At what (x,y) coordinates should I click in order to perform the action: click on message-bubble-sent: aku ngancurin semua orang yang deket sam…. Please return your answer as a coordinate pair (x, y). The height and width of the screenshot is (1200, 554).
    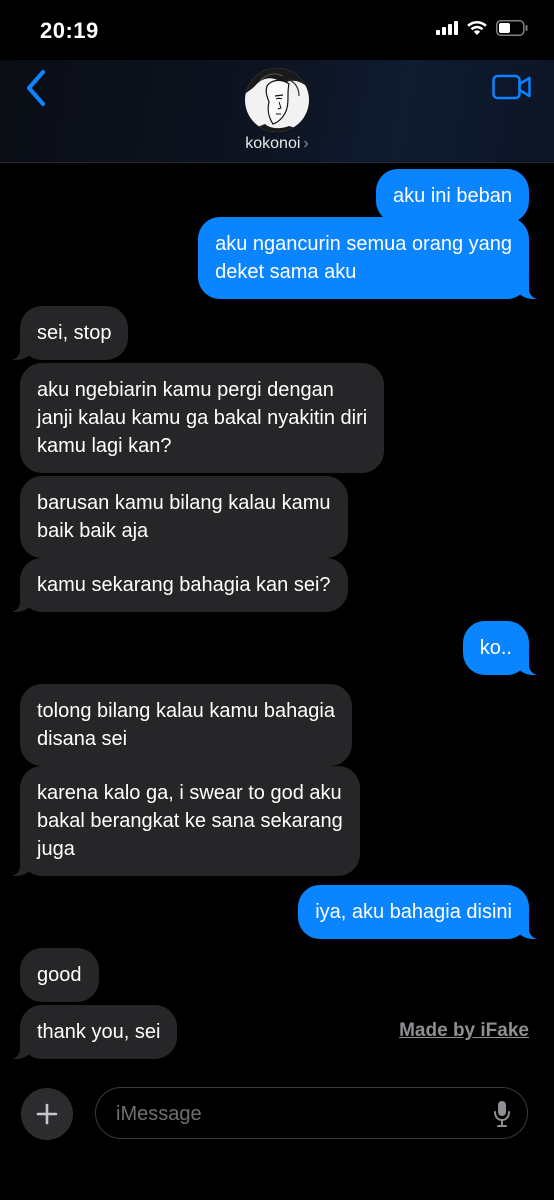
    Looking at the image, I should click on (369, 258).